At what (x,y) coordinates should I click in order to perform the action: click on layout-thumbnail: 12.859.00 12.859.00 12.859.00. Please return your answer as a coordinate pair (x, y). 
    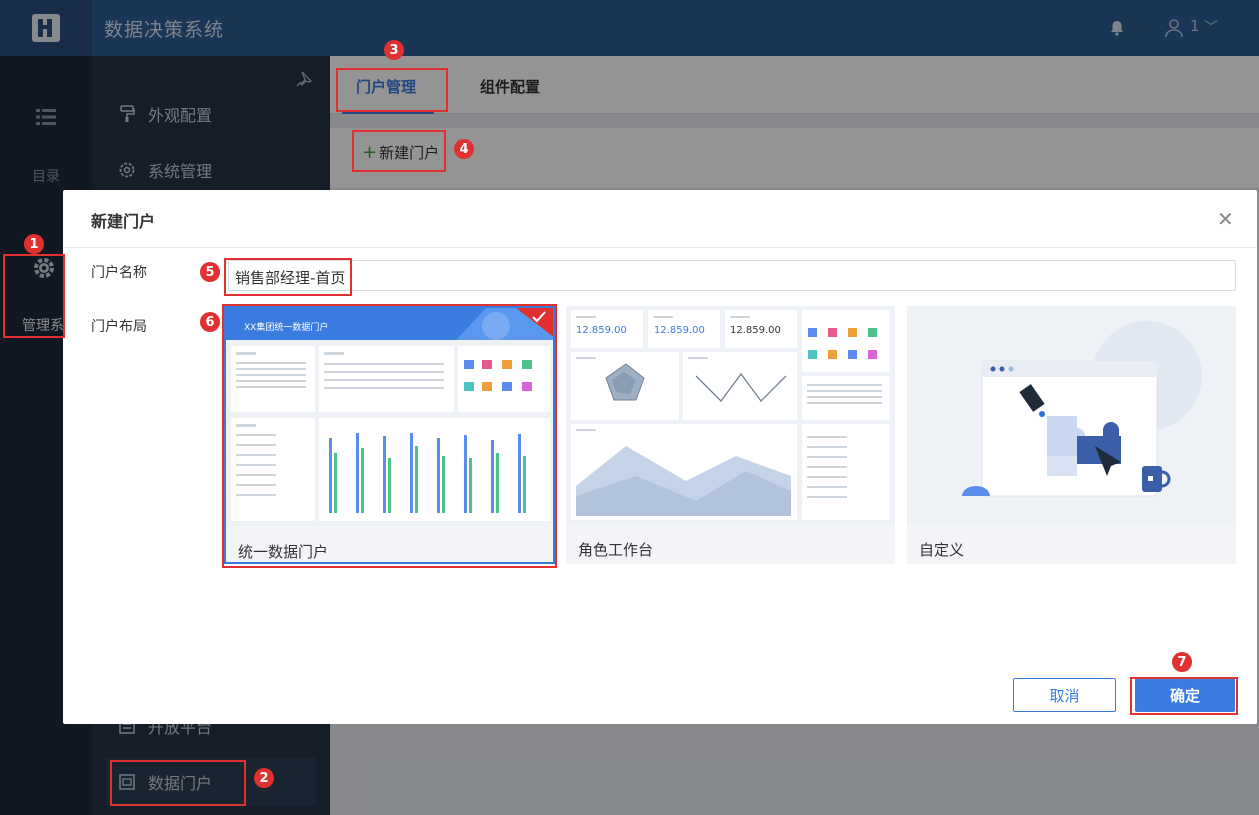
    Looking at the image, I should click on (730, 415).